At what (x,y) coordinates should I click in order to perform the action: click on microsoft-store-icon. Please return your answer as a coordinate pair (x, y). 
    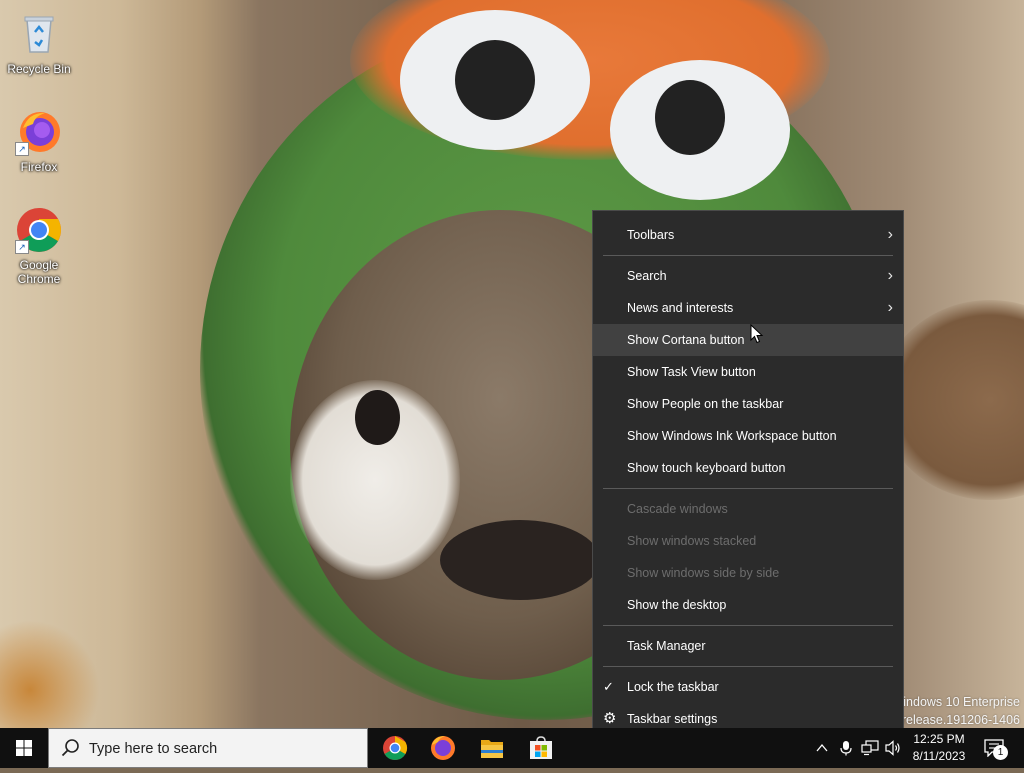
    Looking at the image, I should click on (541, 747).